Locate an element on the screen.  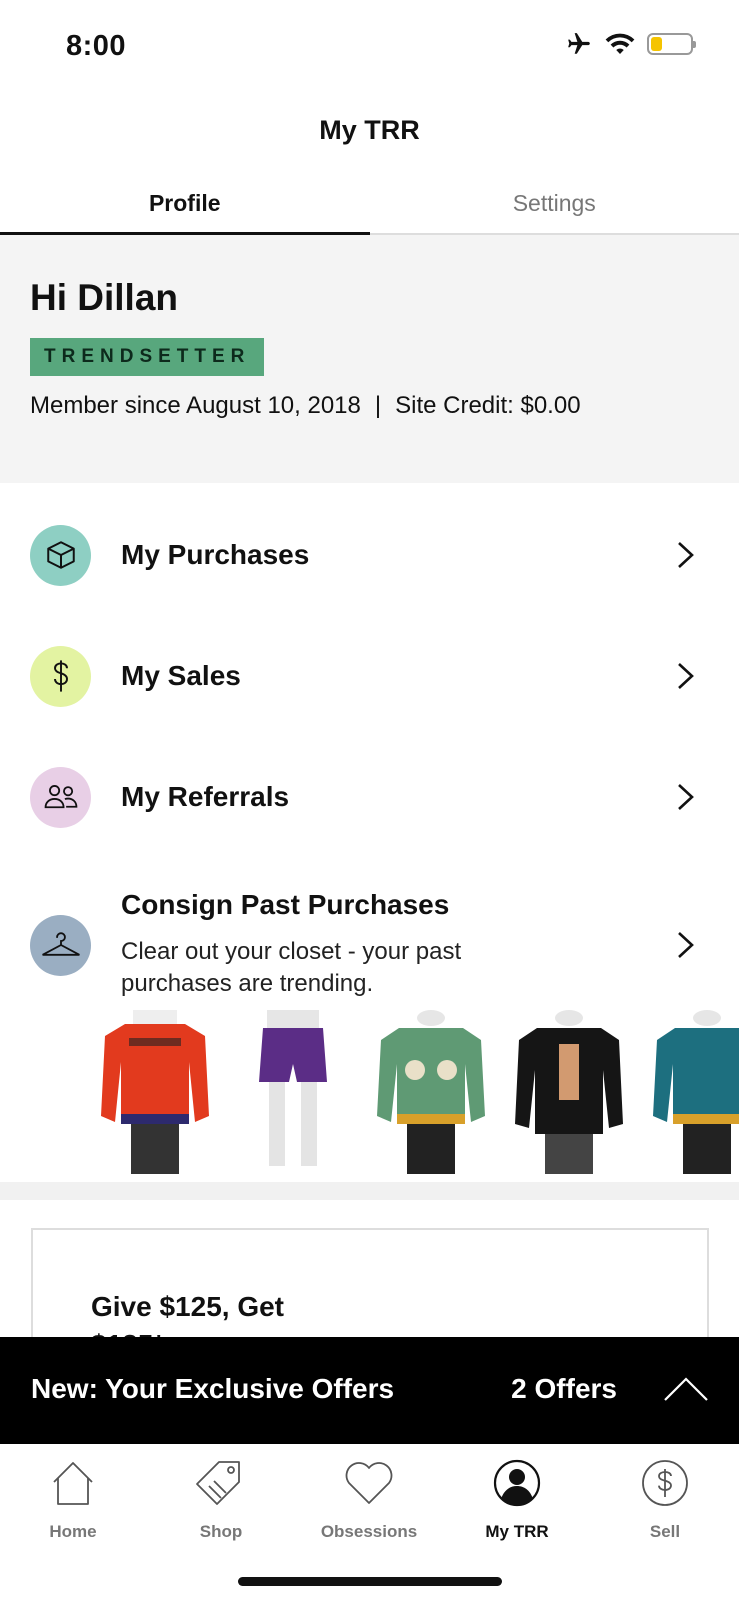
product-carousel is located at coordinates (417, 1092).